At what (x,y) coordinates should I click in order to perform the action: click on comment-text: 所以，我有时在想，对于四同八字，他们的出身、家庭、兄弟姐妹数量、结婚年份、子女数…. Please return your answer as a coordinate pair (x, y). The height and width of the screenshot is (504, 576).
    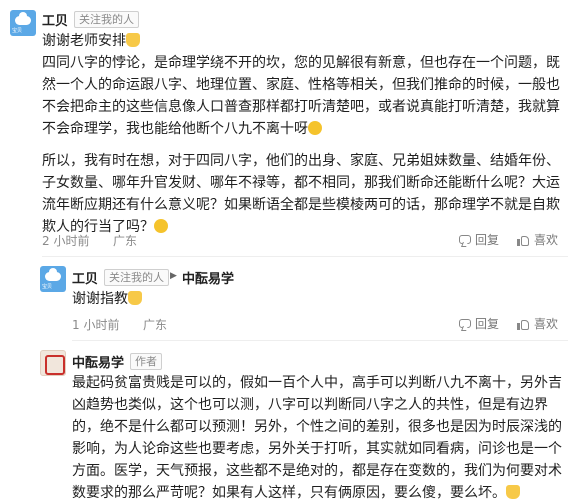
    Looking at the image, I should click on (301, 194).